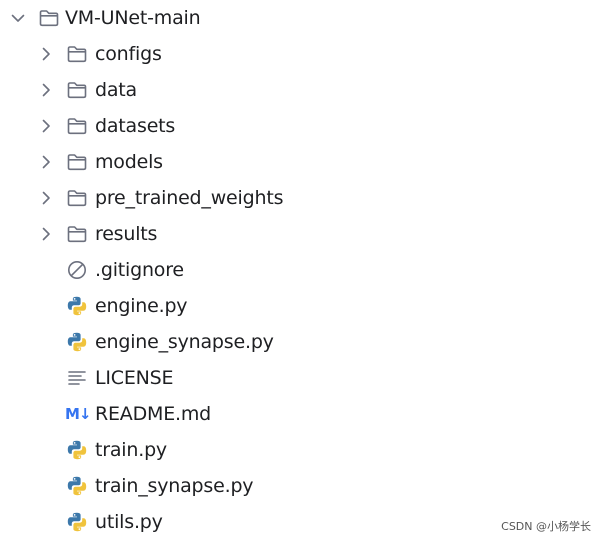 The width and height of the screenshot is (597, 538). I want to click on tree-node-folder: results, so click(298, 234).